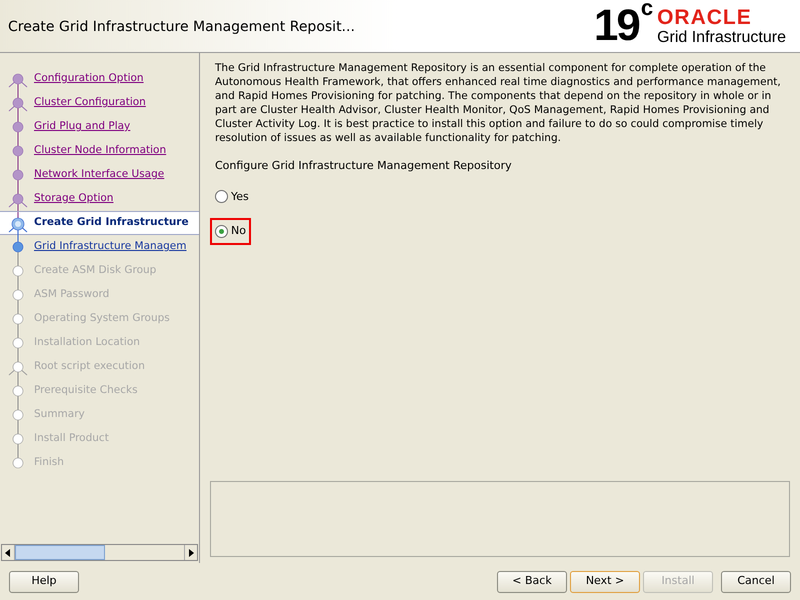  I want to click on step-link: Storage Option, so click(74, 199).